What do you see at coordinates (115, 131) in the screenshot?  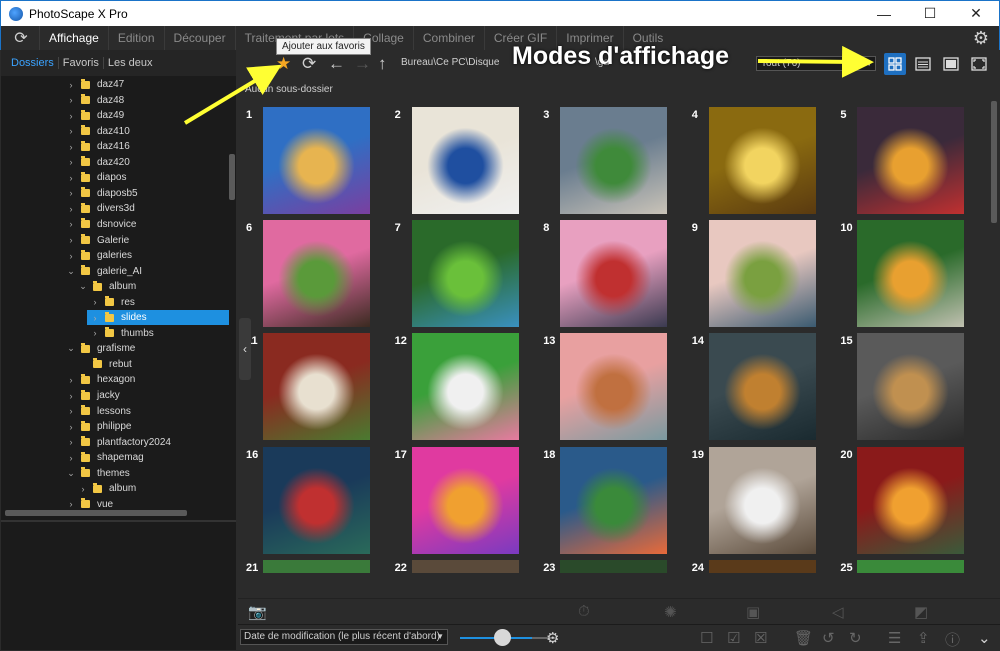 I see `folder-tree-item: › daz410` at bounding box center [115, 131].